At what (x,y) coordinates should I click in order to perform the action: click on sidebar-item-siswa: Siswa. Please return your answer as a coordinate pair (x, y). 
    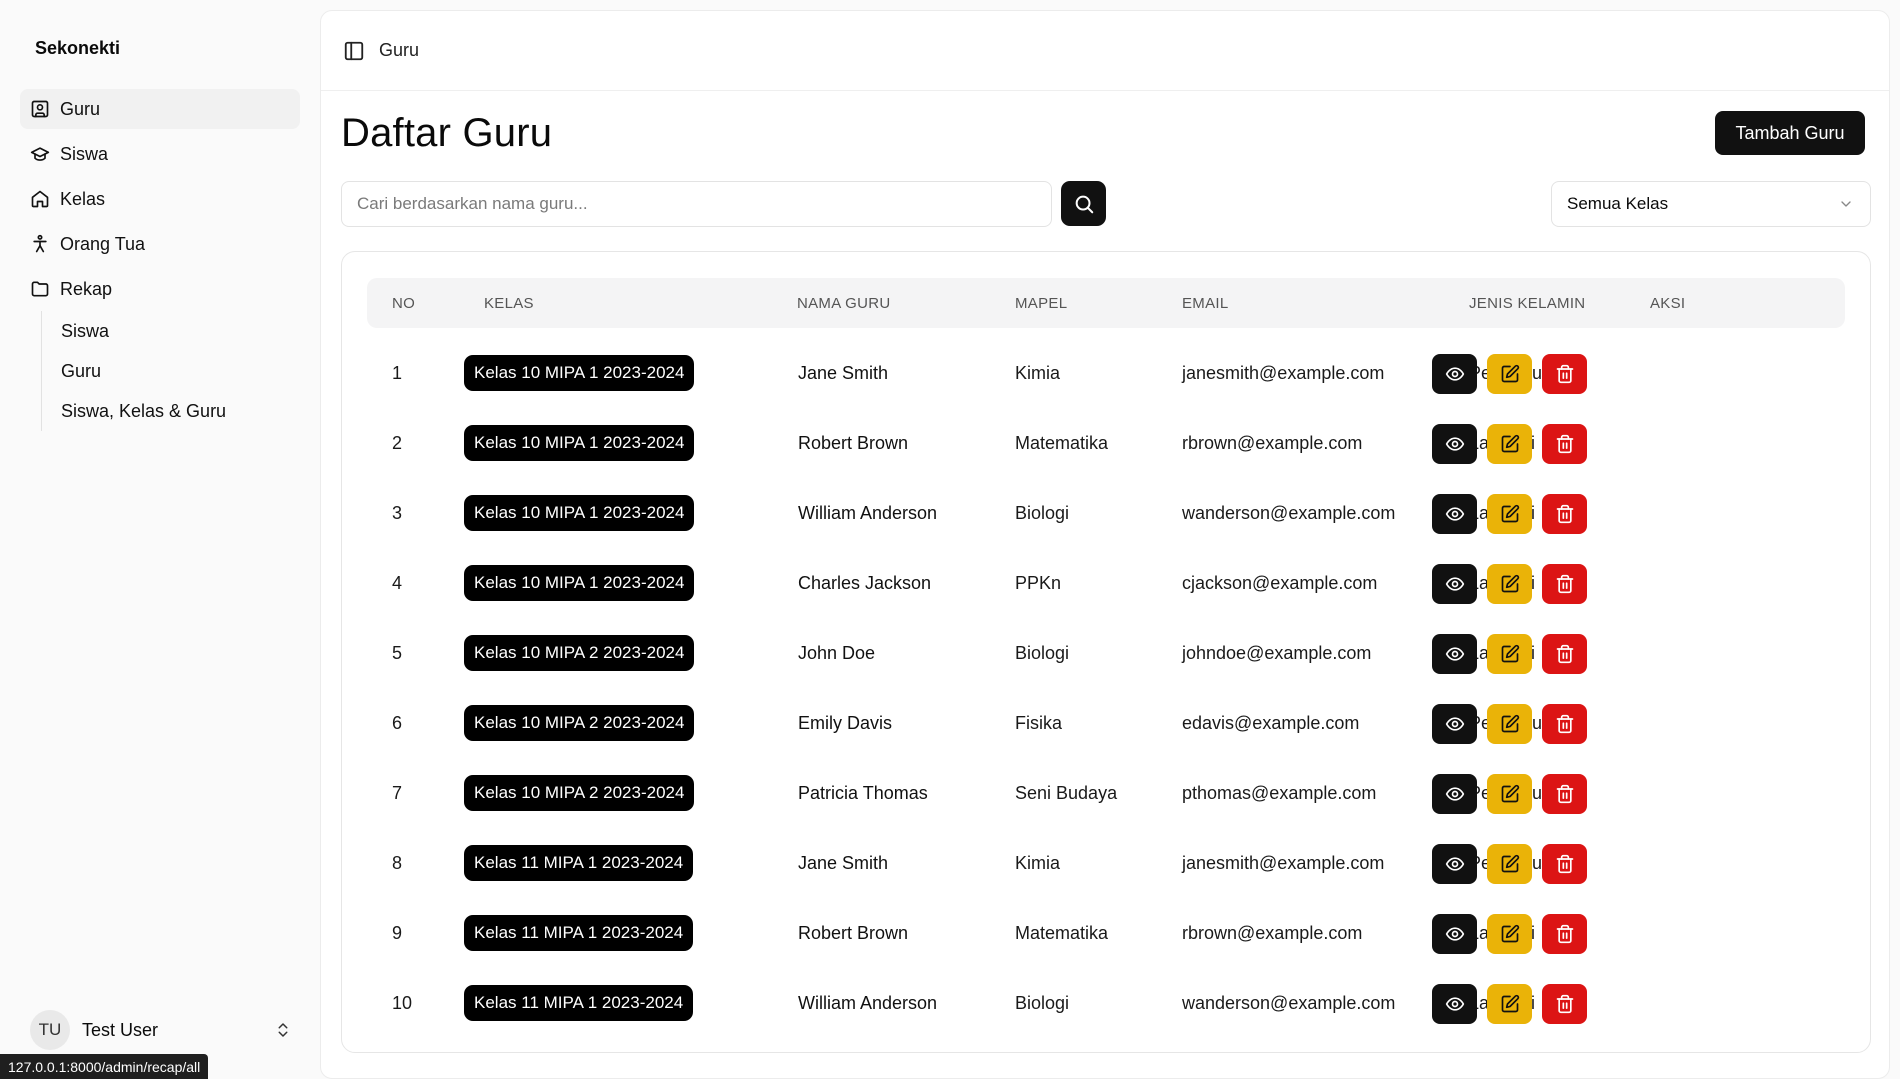
    Looking at the image, I should click on (160, 154).